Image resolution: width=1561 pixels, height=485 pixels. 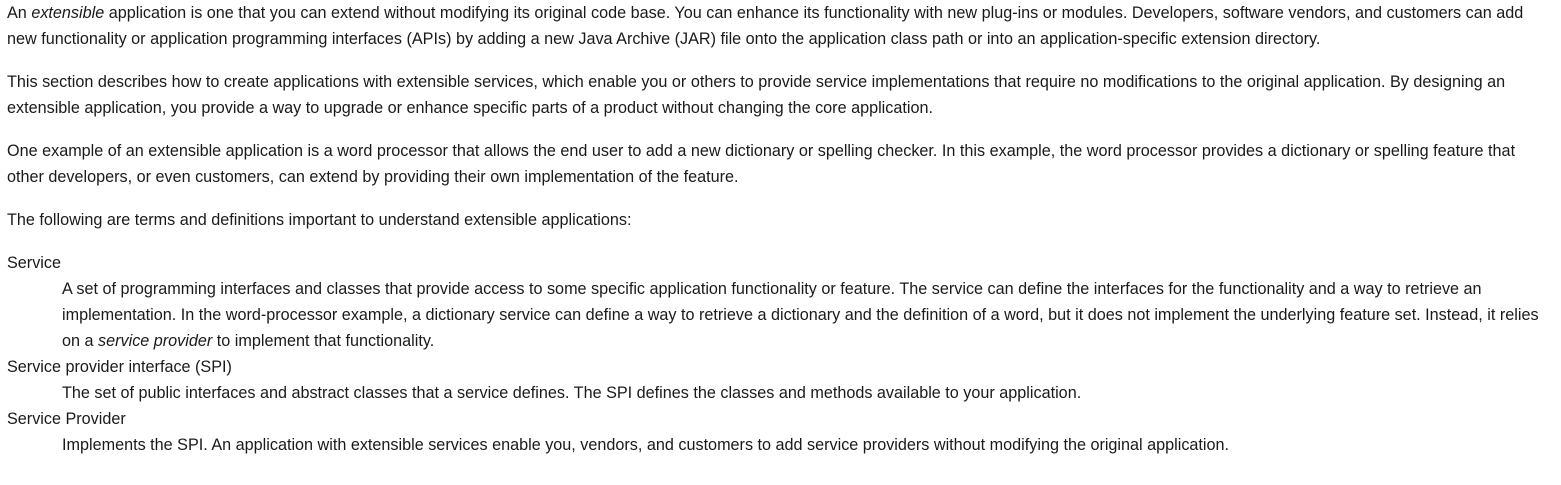 I want to click on term-spi: Service provider interface (SPI), so click(x=119, y=367).